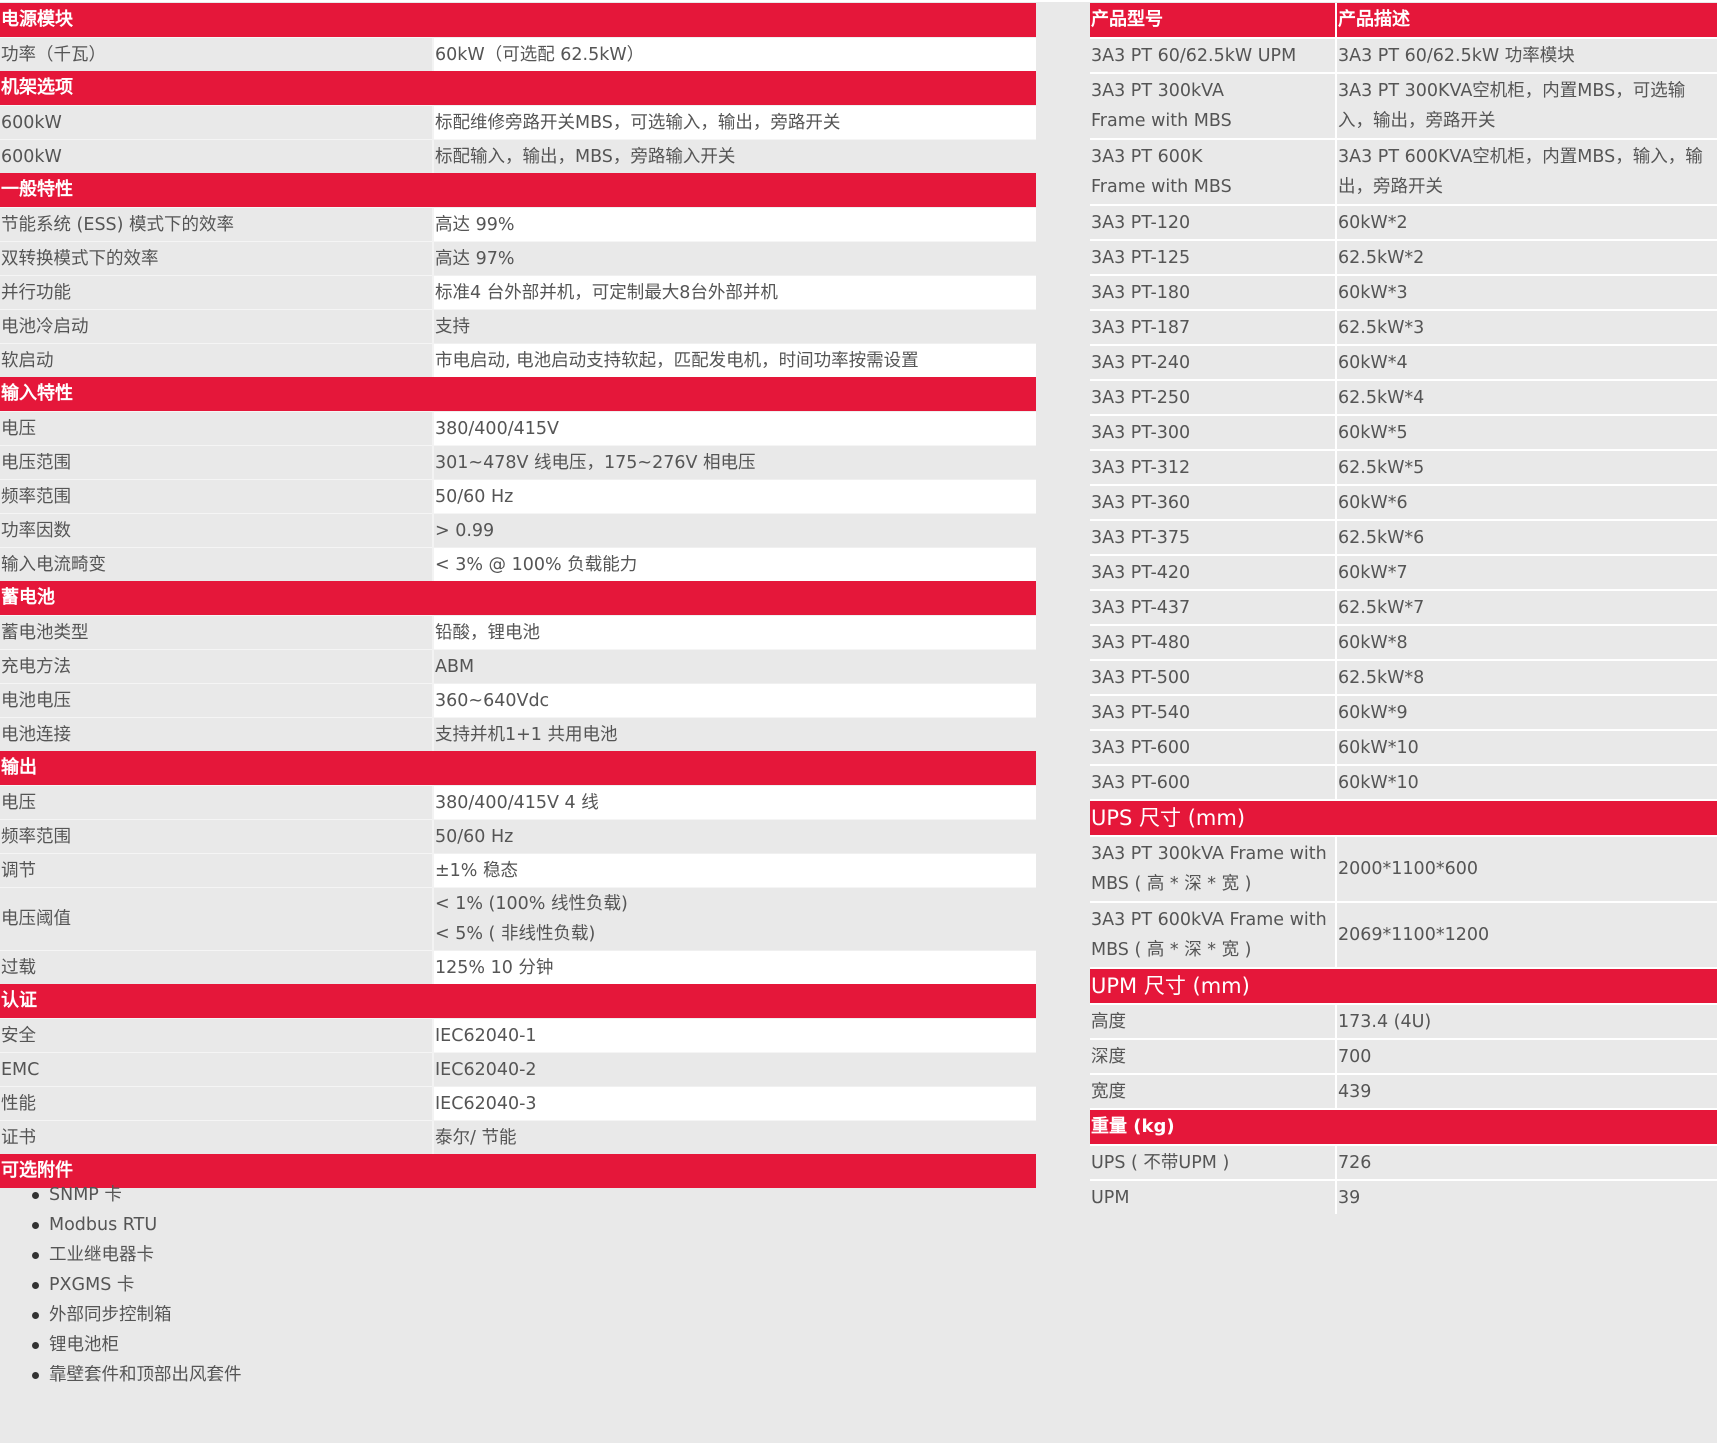 This screenshot has width=1717, height=1445. I want to click on spec-label: 调节, so click(216, 870).